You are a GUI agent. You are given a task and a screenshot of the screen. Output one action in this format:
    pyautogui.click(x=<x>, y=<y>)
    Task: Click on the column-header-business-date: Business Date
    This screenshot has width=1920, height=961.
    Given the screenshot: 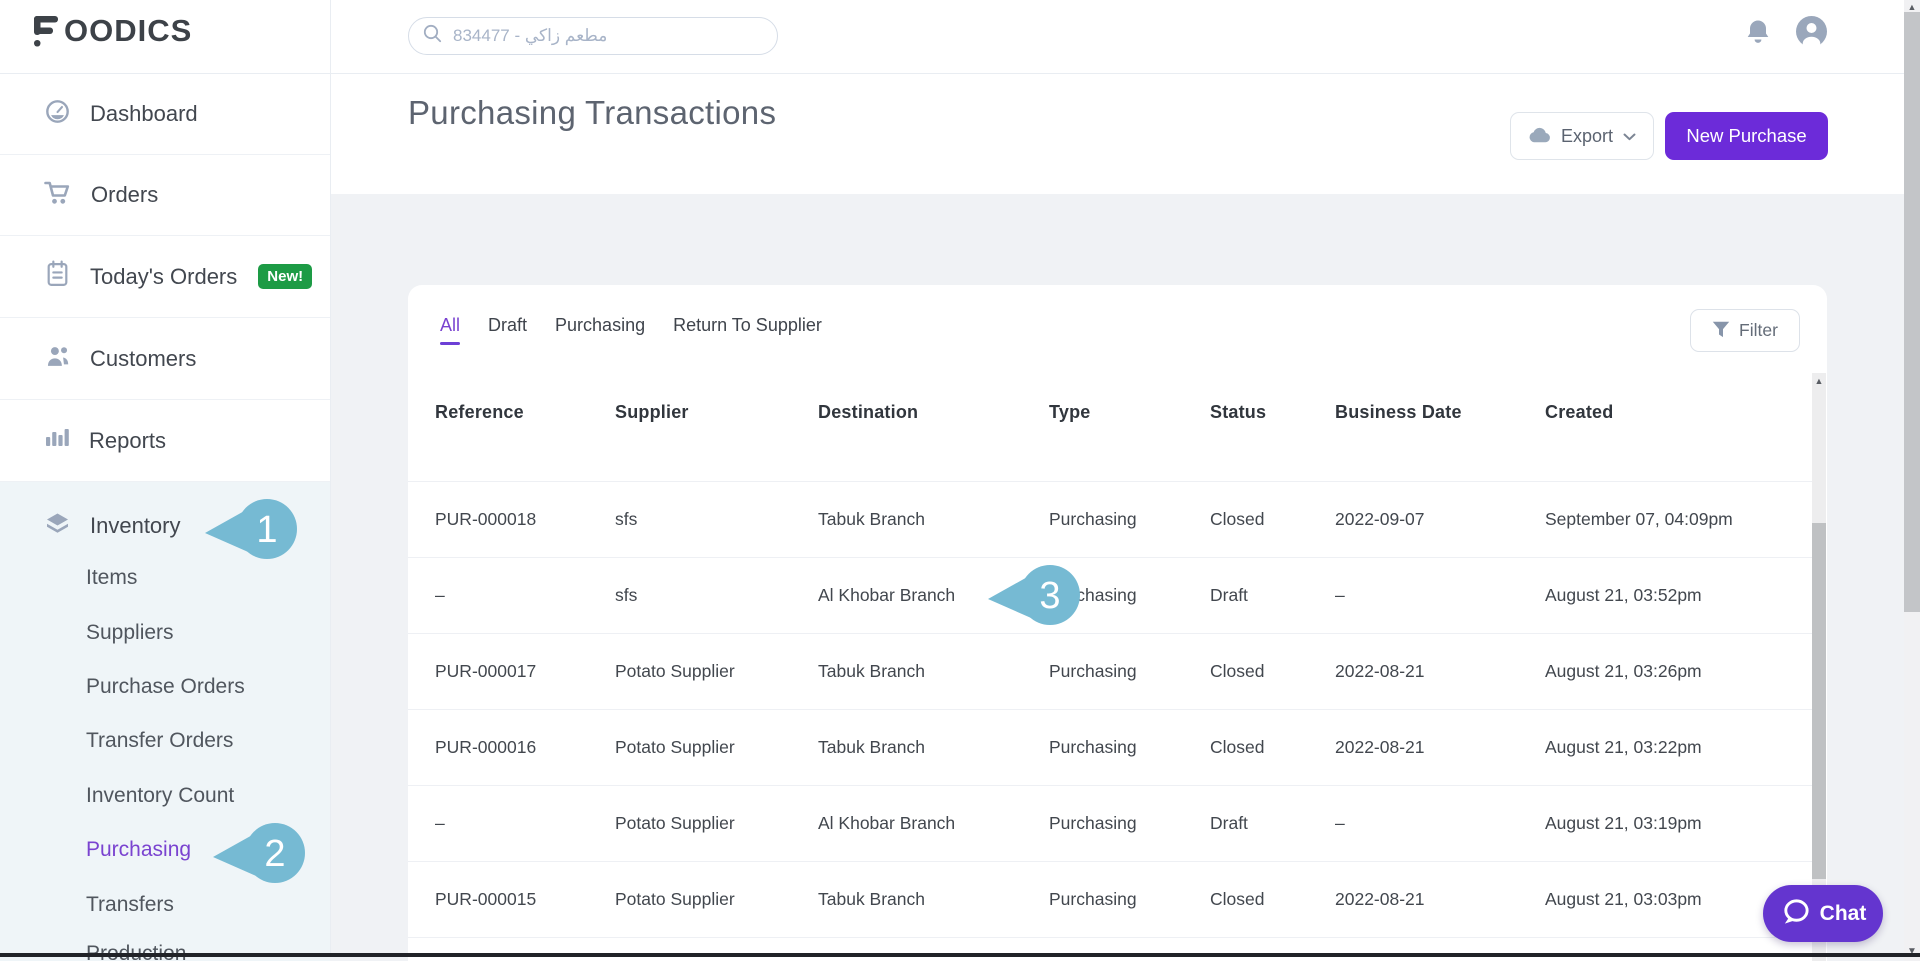 What is the action you would take?
    pyautogui.click(x=1398, y=412)
    